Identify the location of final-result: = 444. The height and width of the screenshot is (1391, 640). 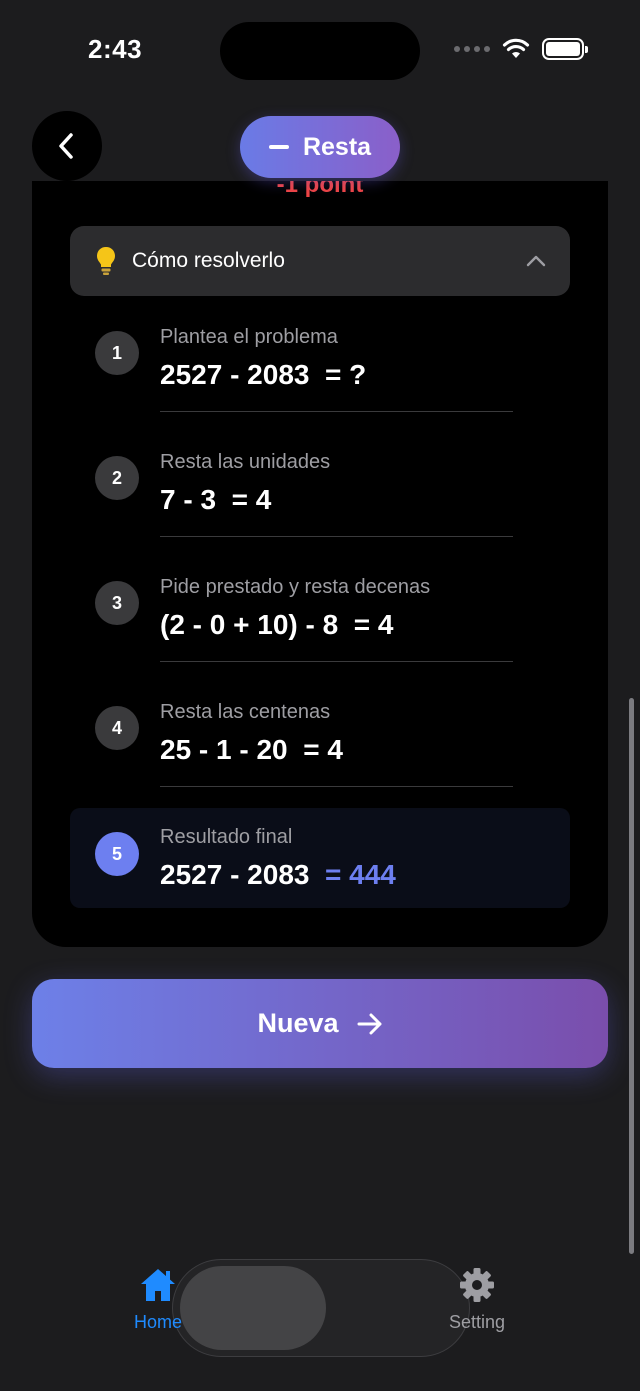
(360, 874).